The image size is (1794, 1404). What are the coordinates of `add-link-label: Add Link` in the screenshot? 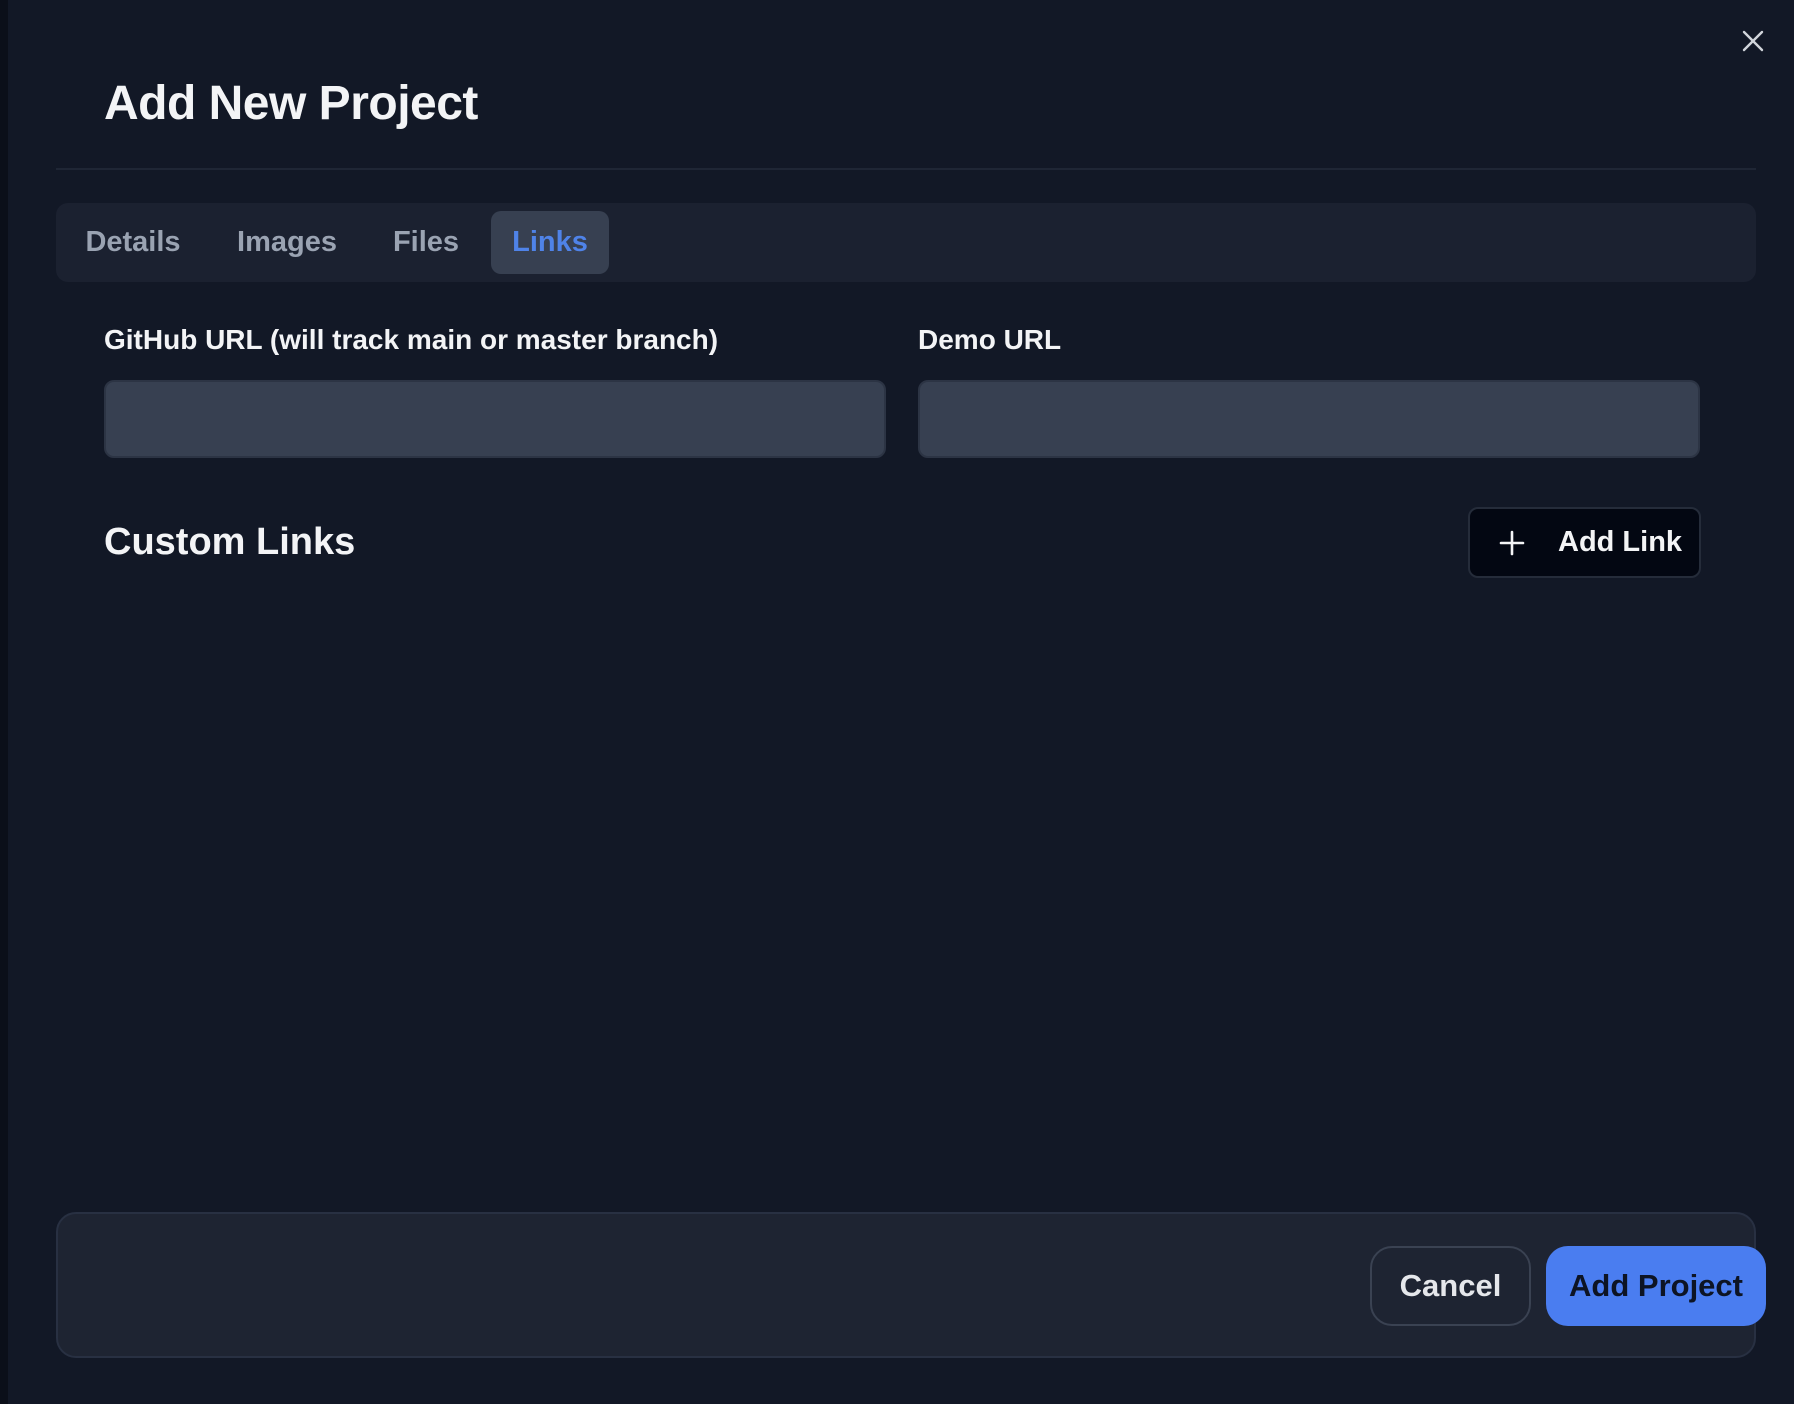 It's located at (1620, 542).